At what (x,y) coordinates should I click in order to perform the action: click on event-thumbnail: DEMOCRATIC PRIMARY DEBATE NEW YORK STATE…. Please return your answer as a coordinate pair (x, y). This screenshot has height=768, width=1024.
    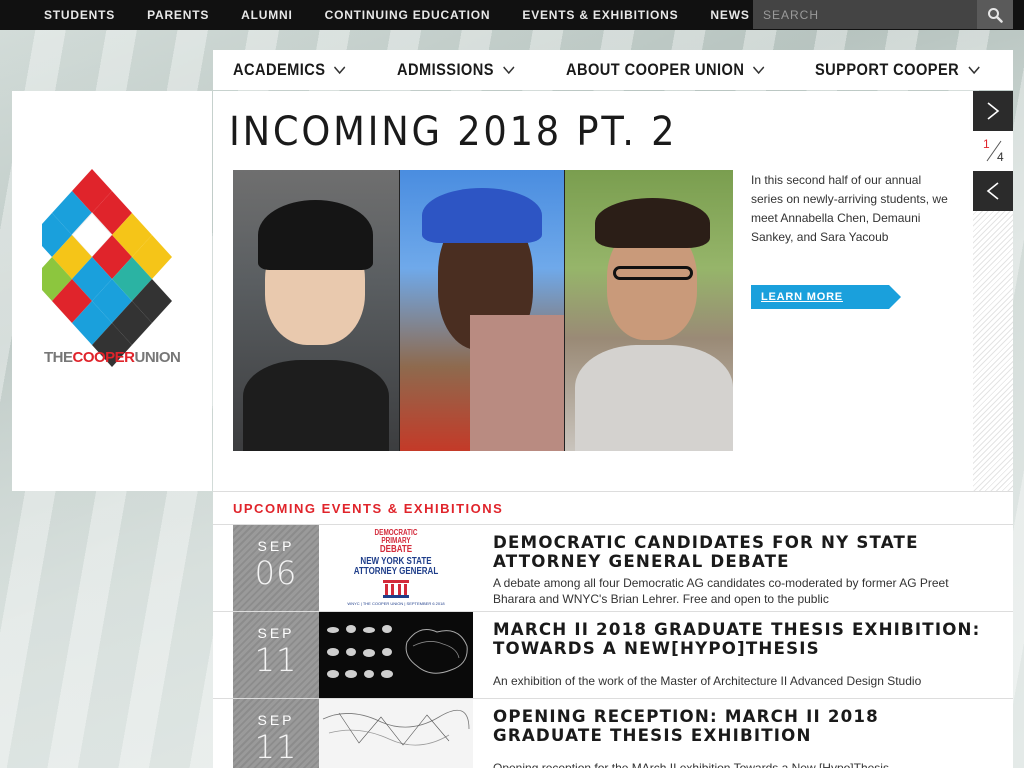
    Looking at the image, I should click on (396, 568).